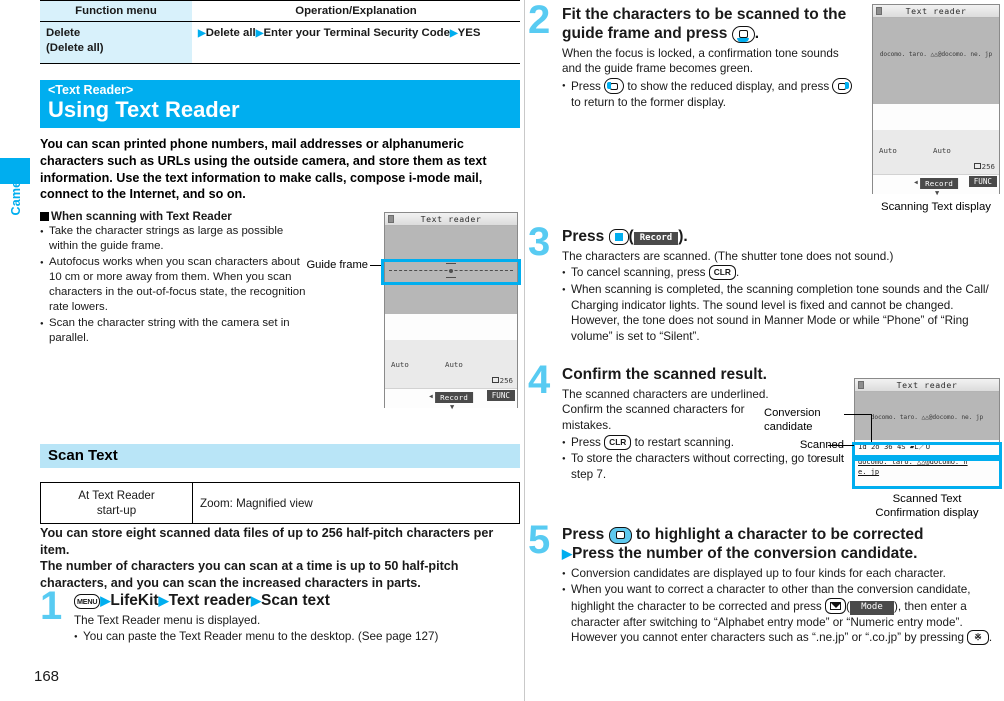 This screenshot has height=701, width=1004. I want to click on camera-key-icon, so click(743, 34).